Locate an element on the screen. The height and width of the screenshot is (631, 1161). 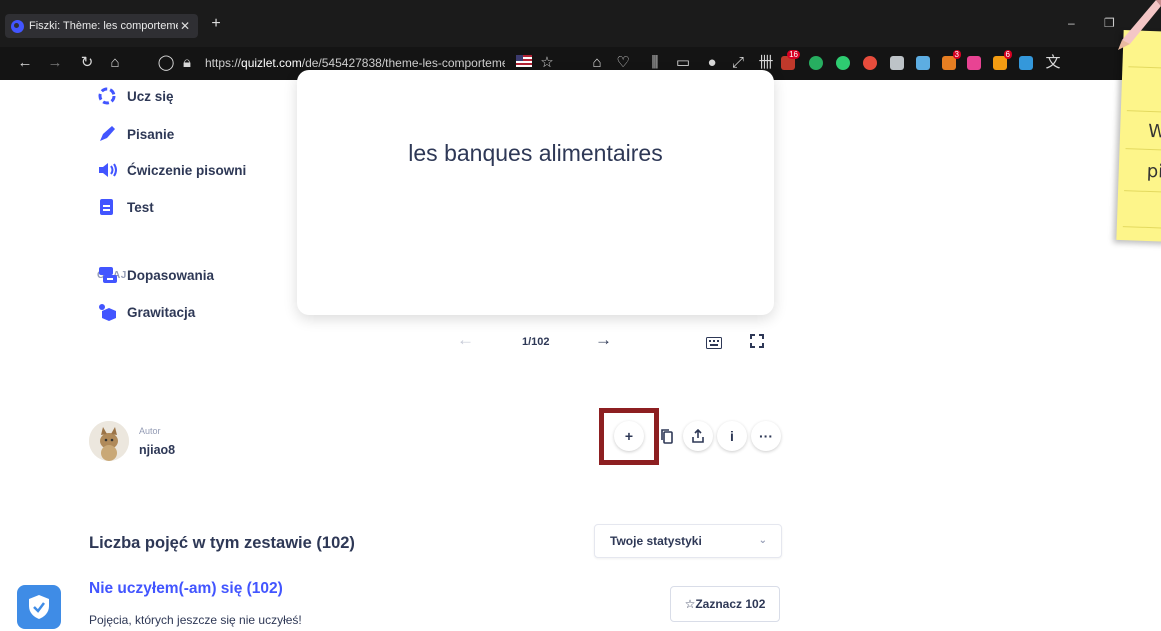
extension-badge-count: 3 is located at coordinates (956, 54).